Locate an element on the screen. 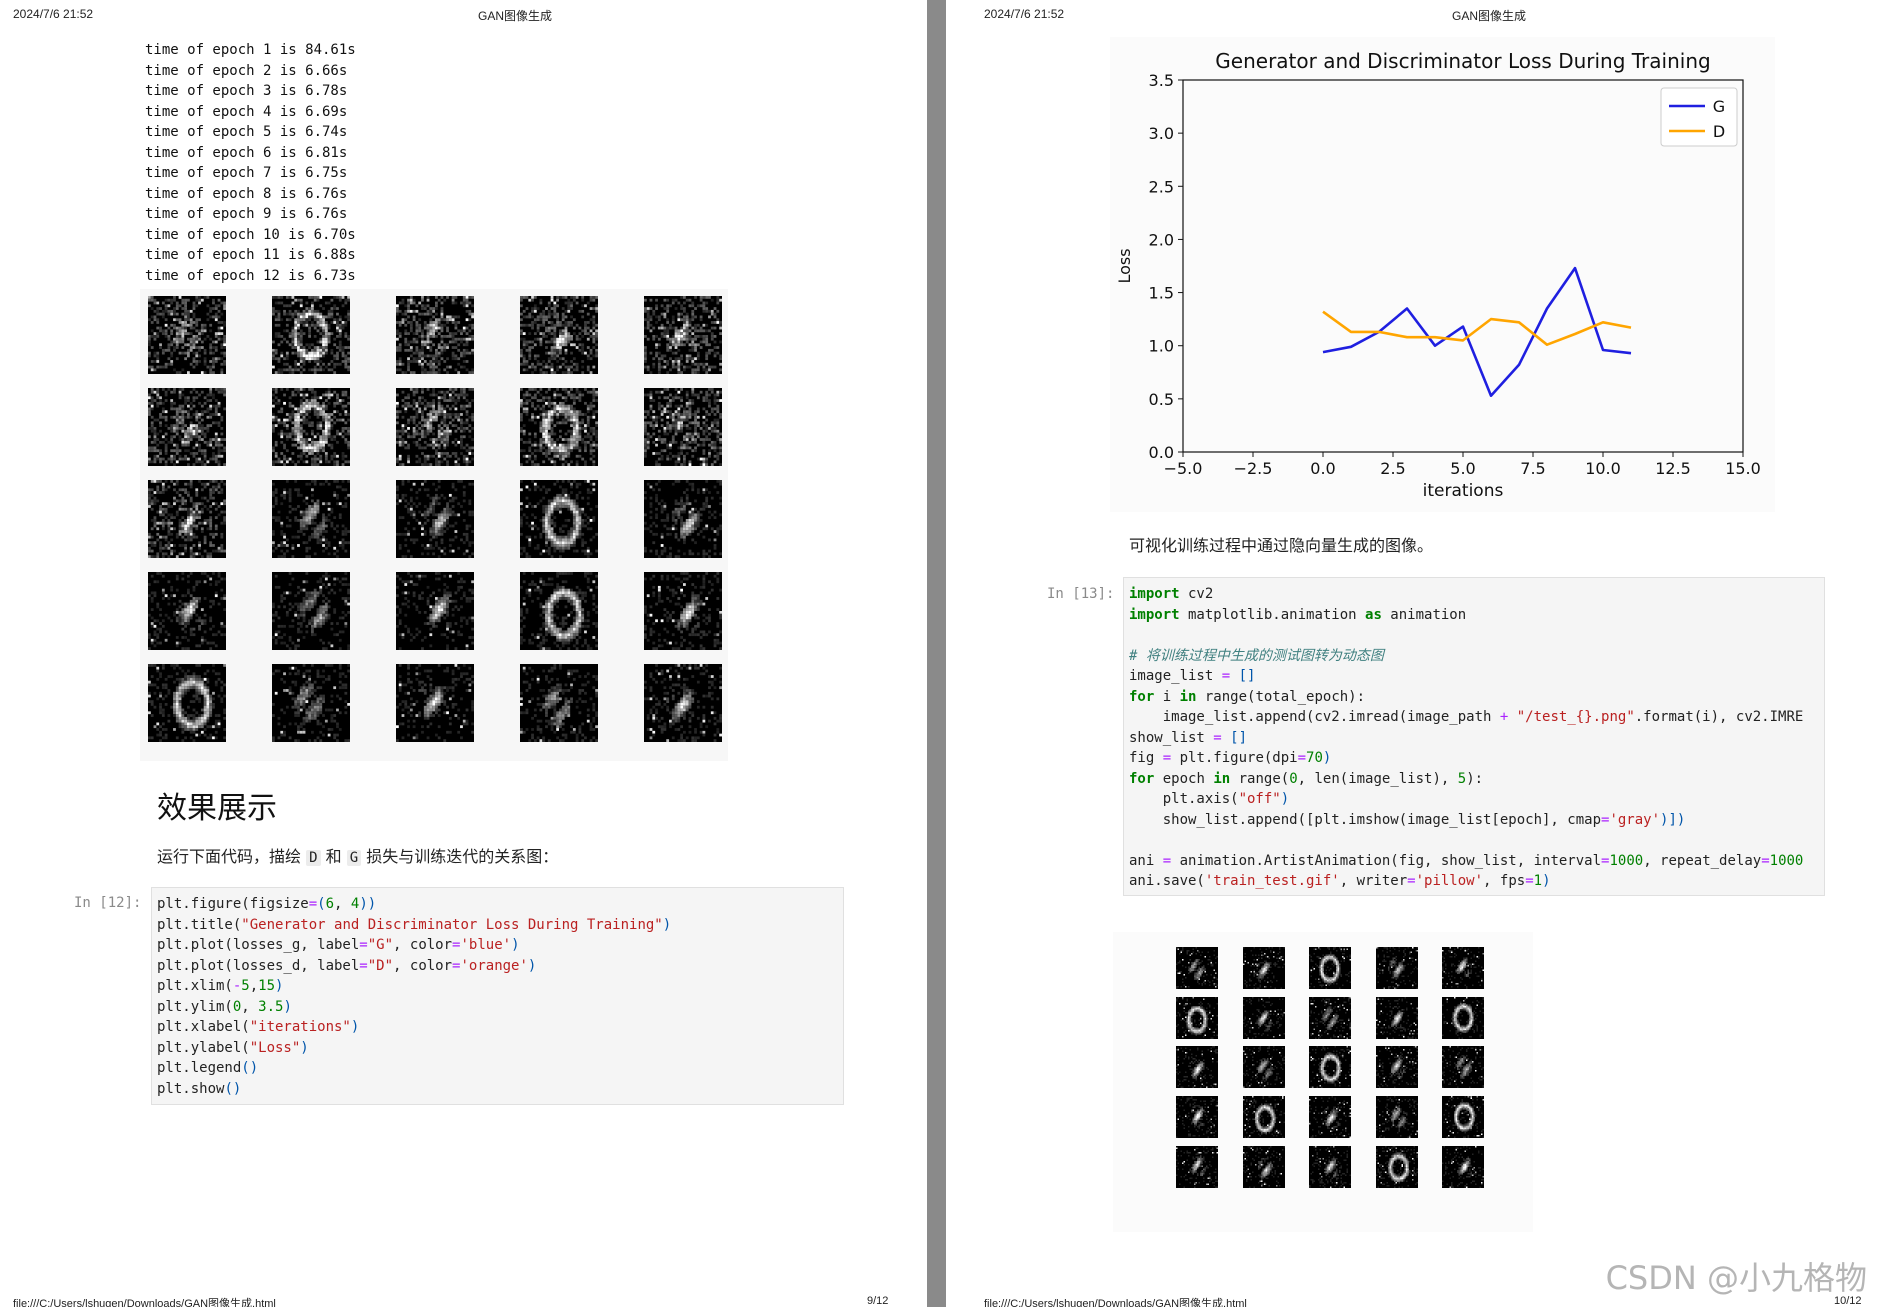 The width and height of the screenshot is (1877, 1307). code-token: plt.figure(dpi is located at coordinates (1234, 758).